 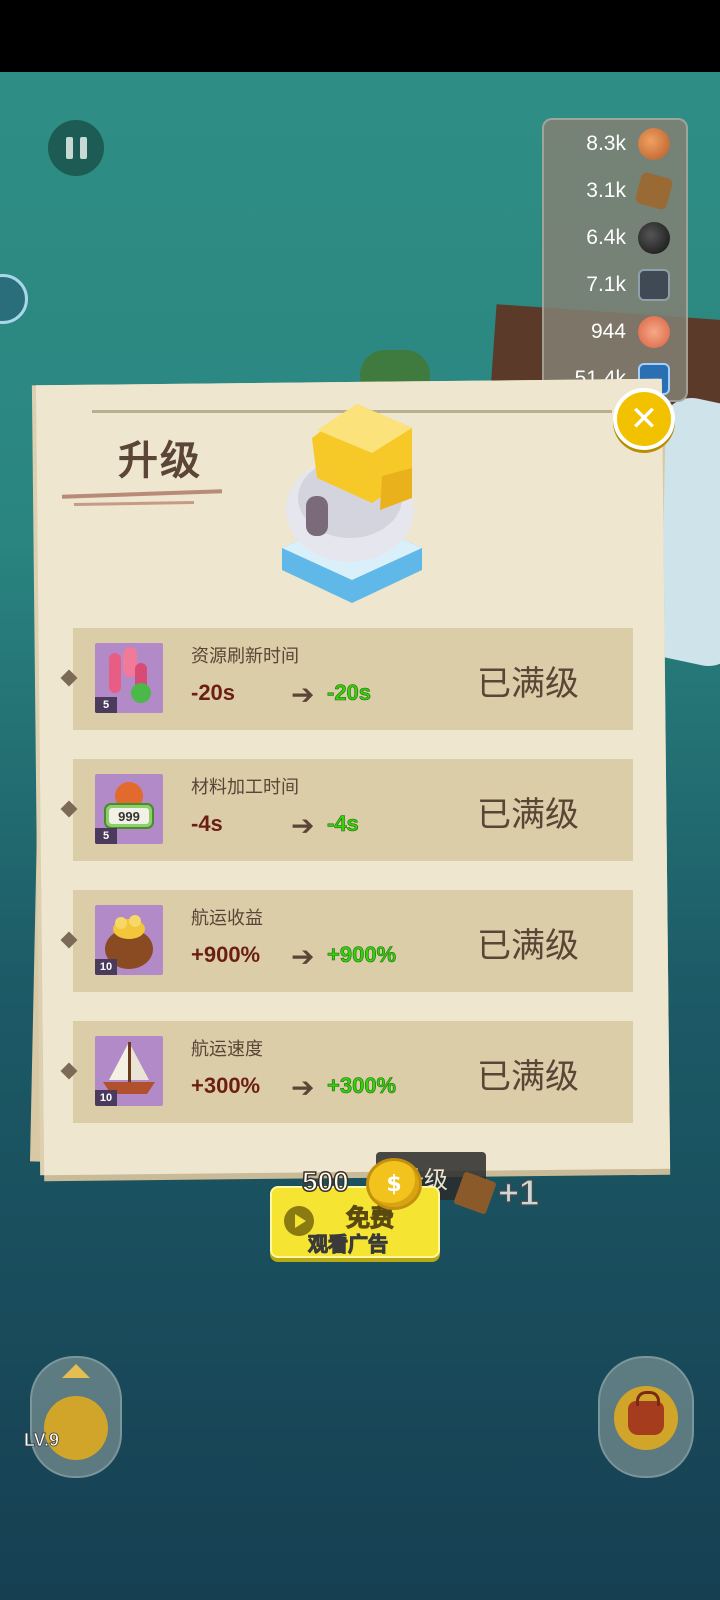 What do you see at coordinates (226, 954) in the screenshot?
I see `current-value: +900%` at bounding box center [226, 954].